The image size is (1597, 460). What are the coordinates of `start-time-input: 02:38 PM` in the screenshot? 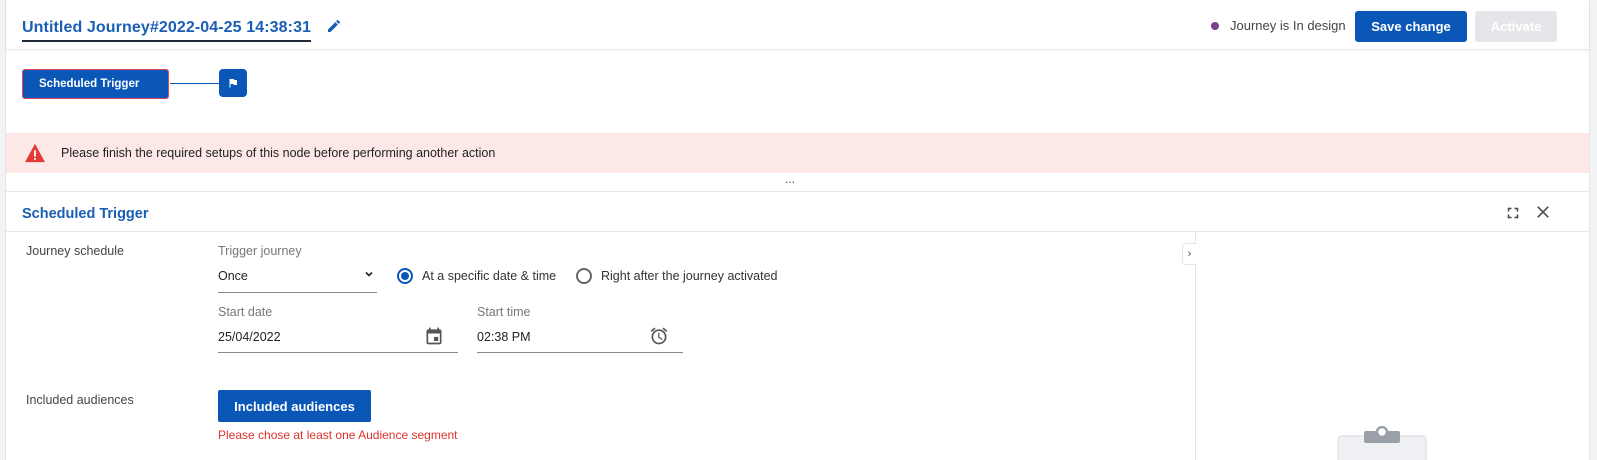 It's located at (580, 338).